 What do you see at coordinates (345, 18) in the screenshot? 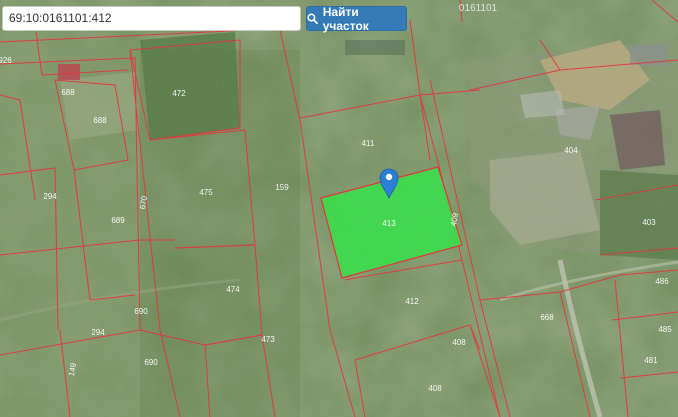
I see `find-parcel-label: Найти участок` at bounding box center [345, 18].